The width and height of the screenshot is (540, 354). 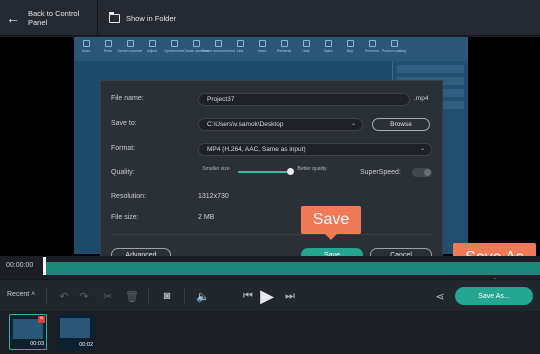 I want to click on show-in-folder-label: Show in Folder, so click(x=151, y=18).